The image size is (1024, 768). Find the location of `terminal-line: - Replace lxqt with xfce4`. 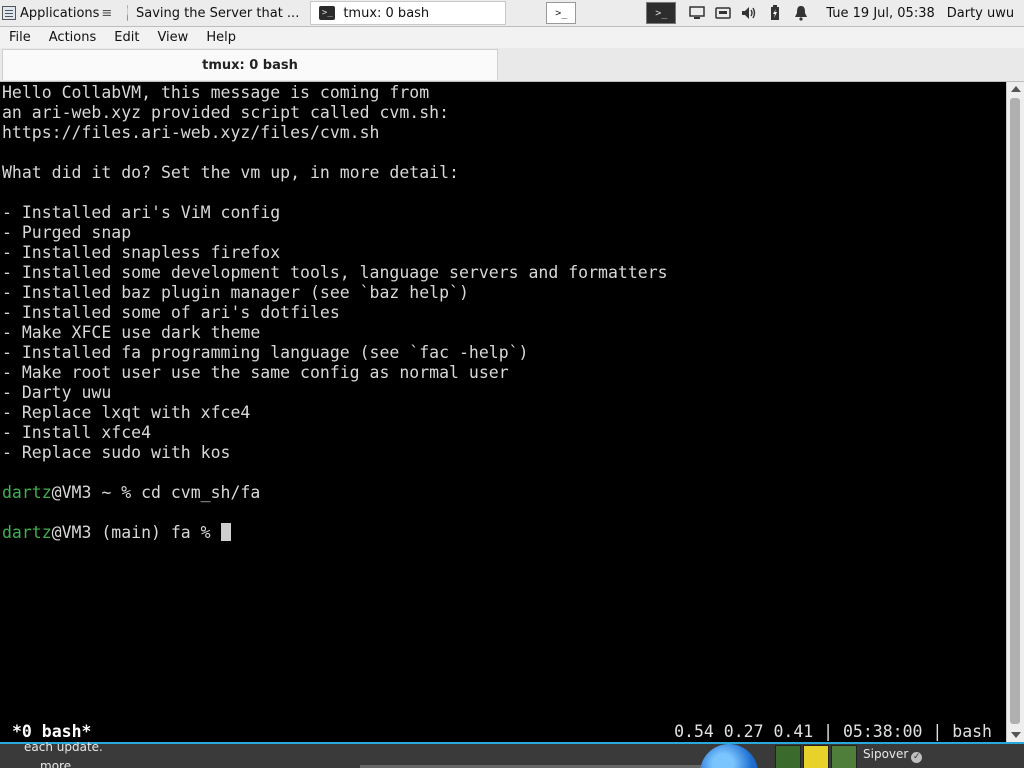

terminal-line: - Replace lxqt with xfce4 is located at coordinates (126, 412).